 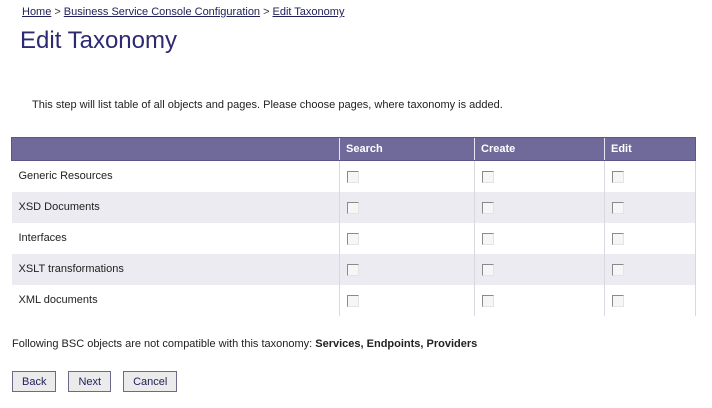 What do you see at coordinates (98, 40) in the screenshot?
I see `page-title: Edit Taxonomy` at bounding box center [98, 40].